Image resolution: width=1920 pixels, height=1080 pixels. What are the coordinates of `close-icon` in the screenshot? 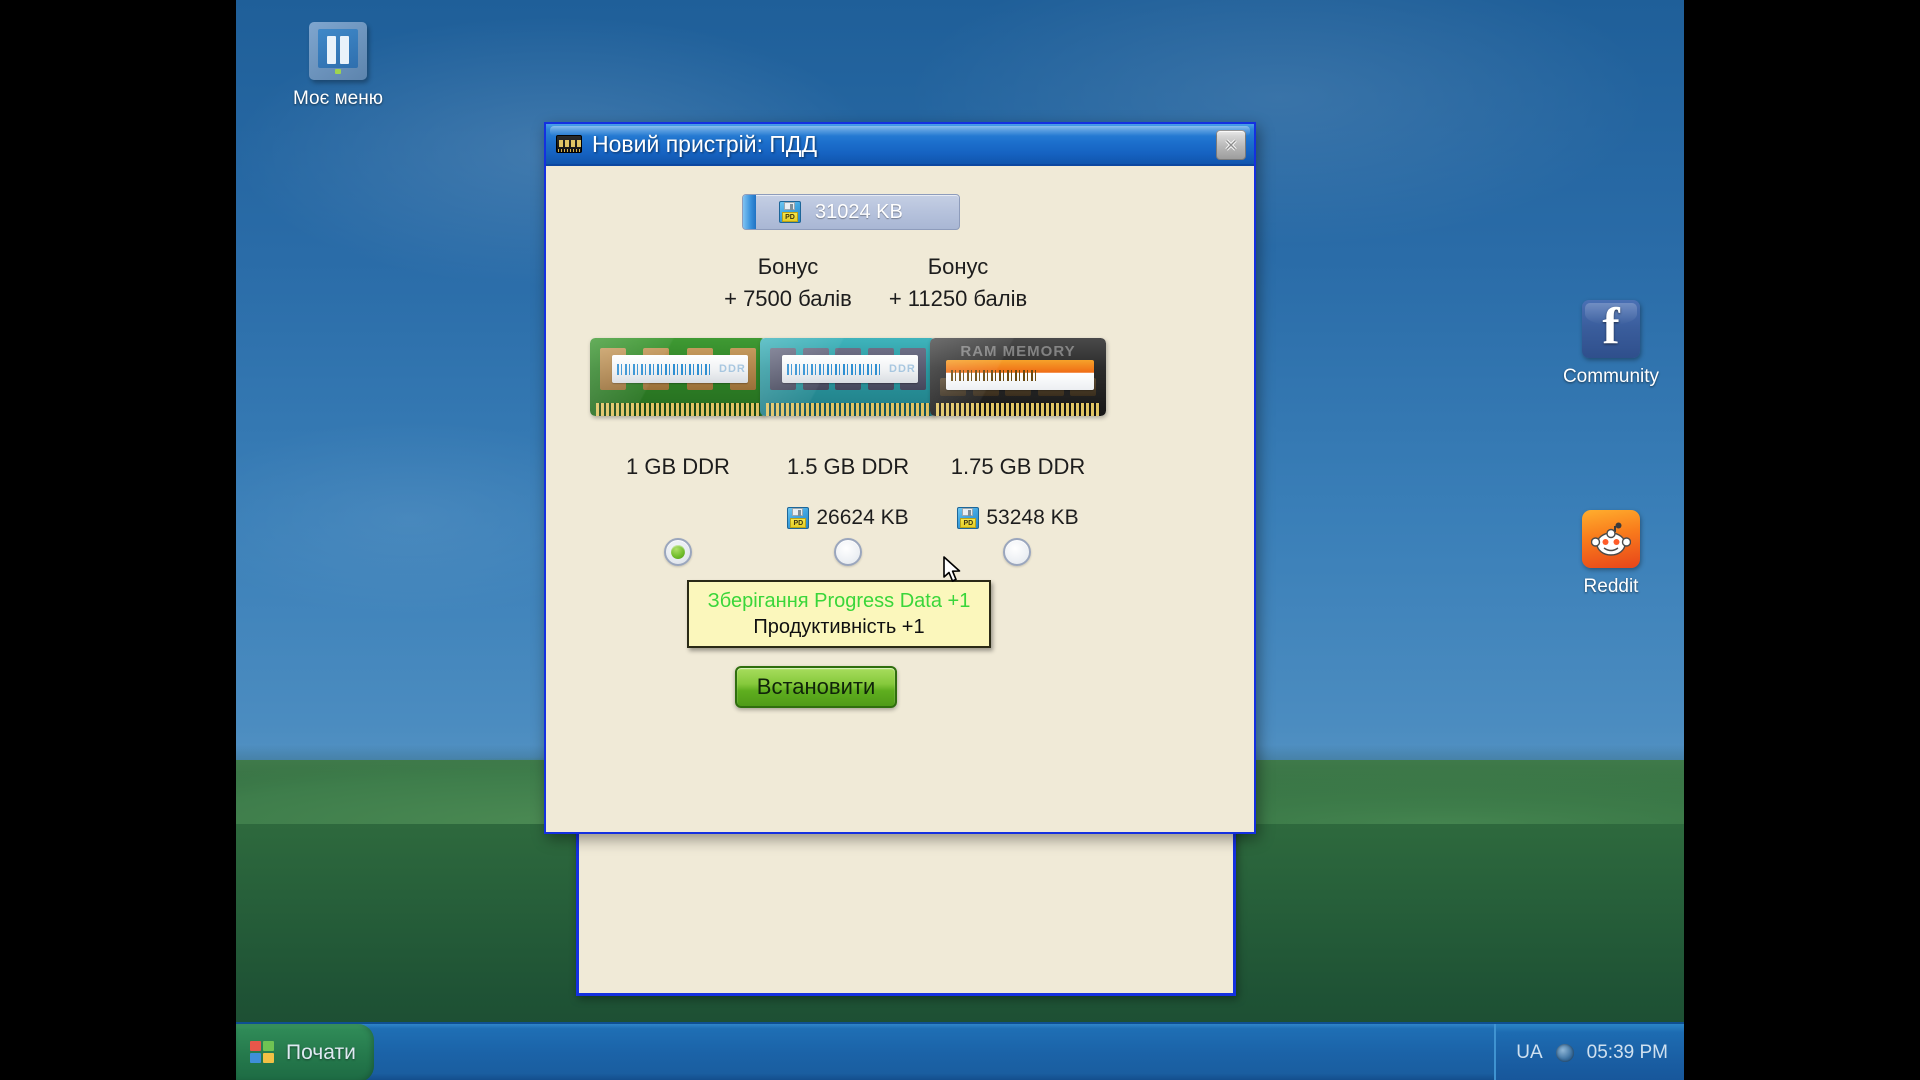 It's located at (1231, 145).